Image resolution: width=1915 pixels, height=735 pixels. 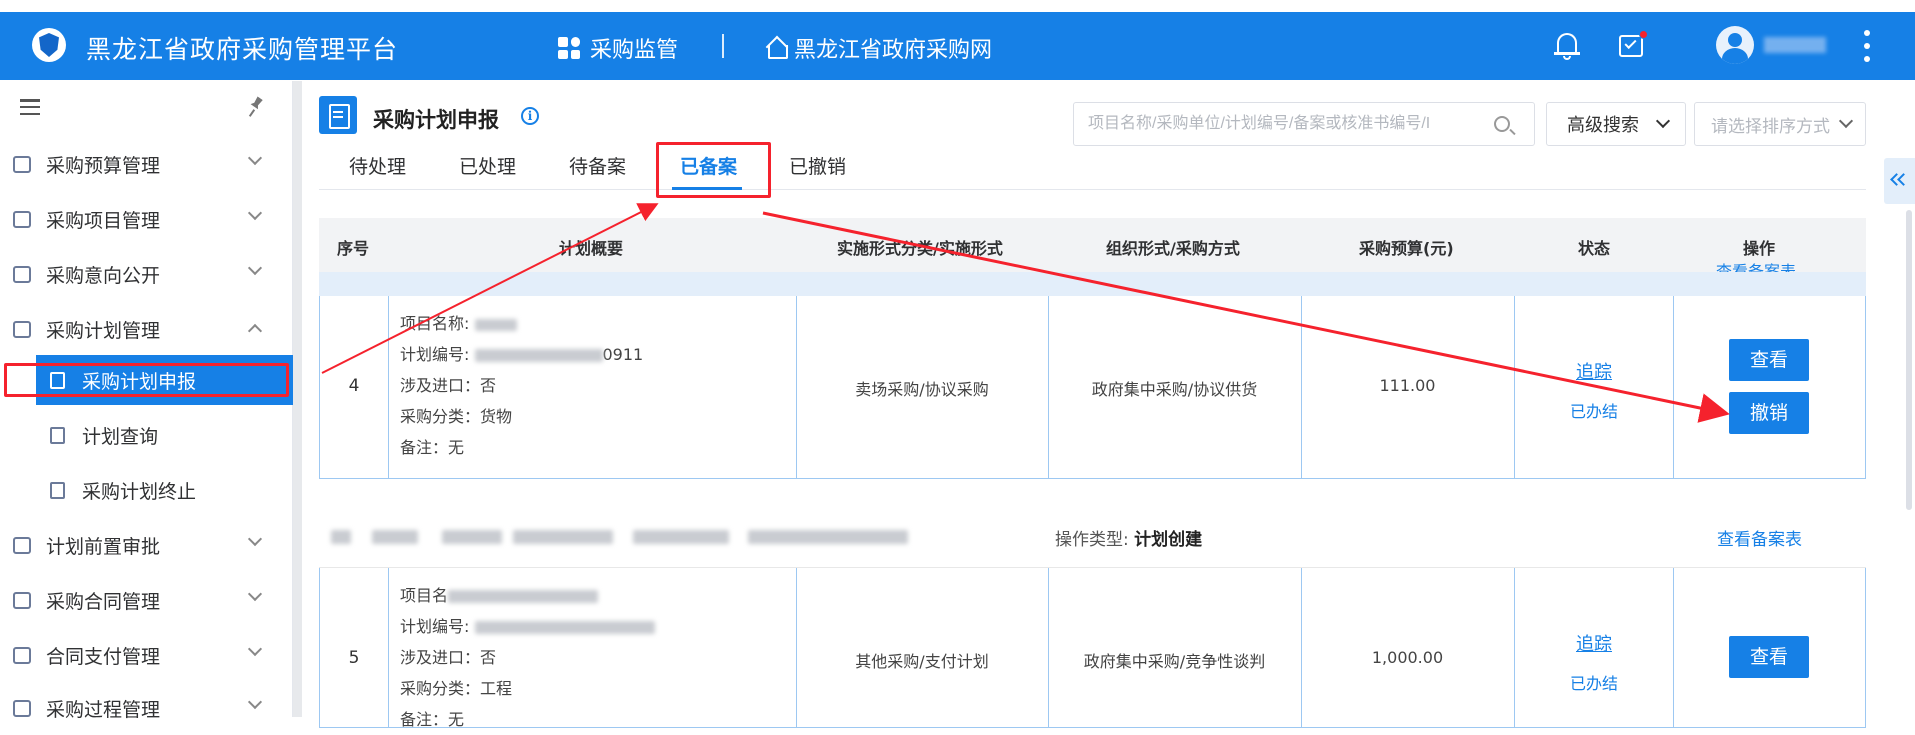 I want to click on app-title: 黑龙江省政府采购管理平台, so click(x=242, y=49).